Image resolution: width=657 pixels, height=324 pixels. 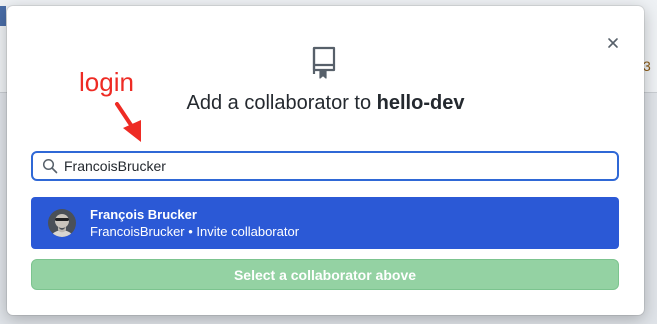 I want to click on search-input, so click(x=340, y=166).